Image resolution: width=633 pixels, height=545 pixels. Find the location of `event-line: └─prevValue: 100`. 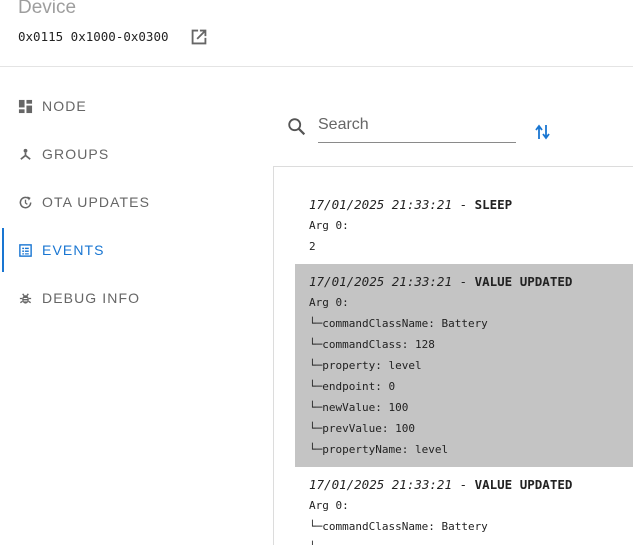

event-line: └─prevValue: 100 is located at coordinates (362, 428).